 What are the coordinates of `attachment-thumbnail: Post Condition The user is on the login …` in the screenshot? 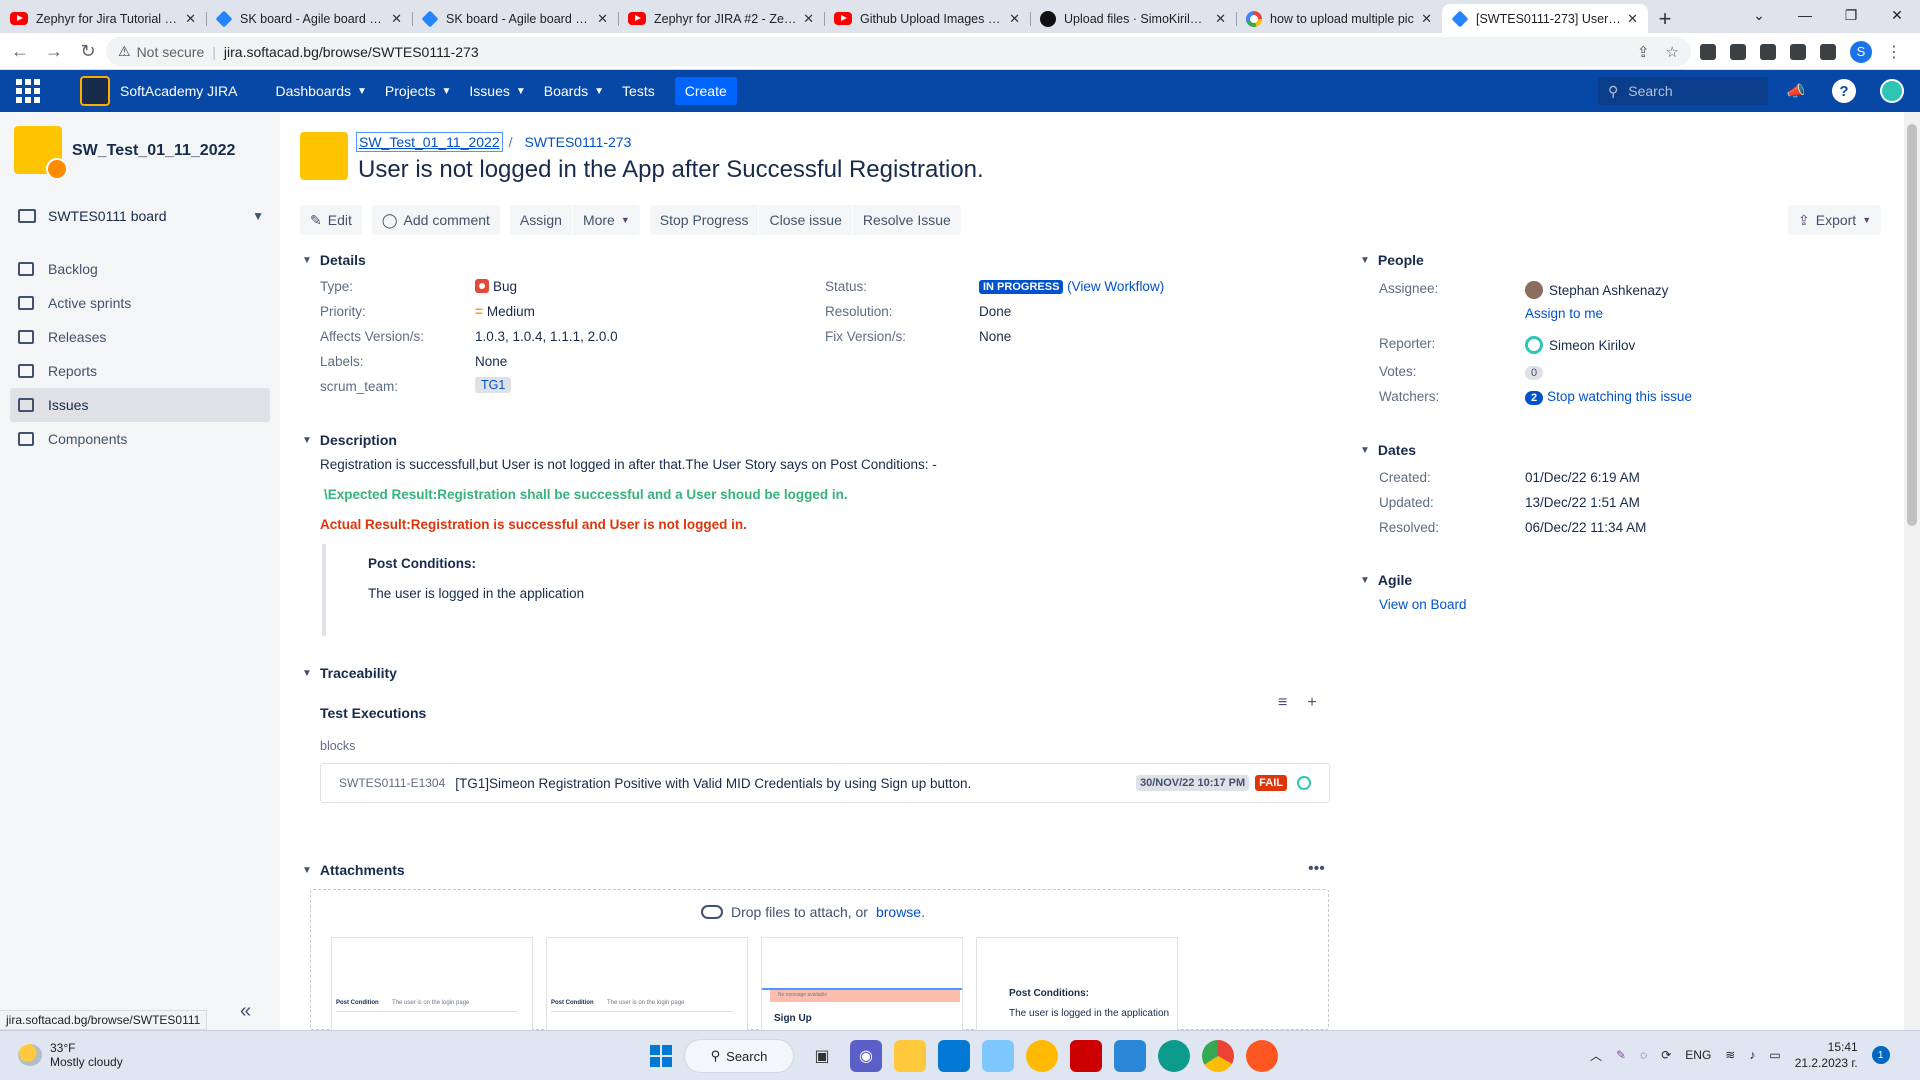 It's located at (432, 984).